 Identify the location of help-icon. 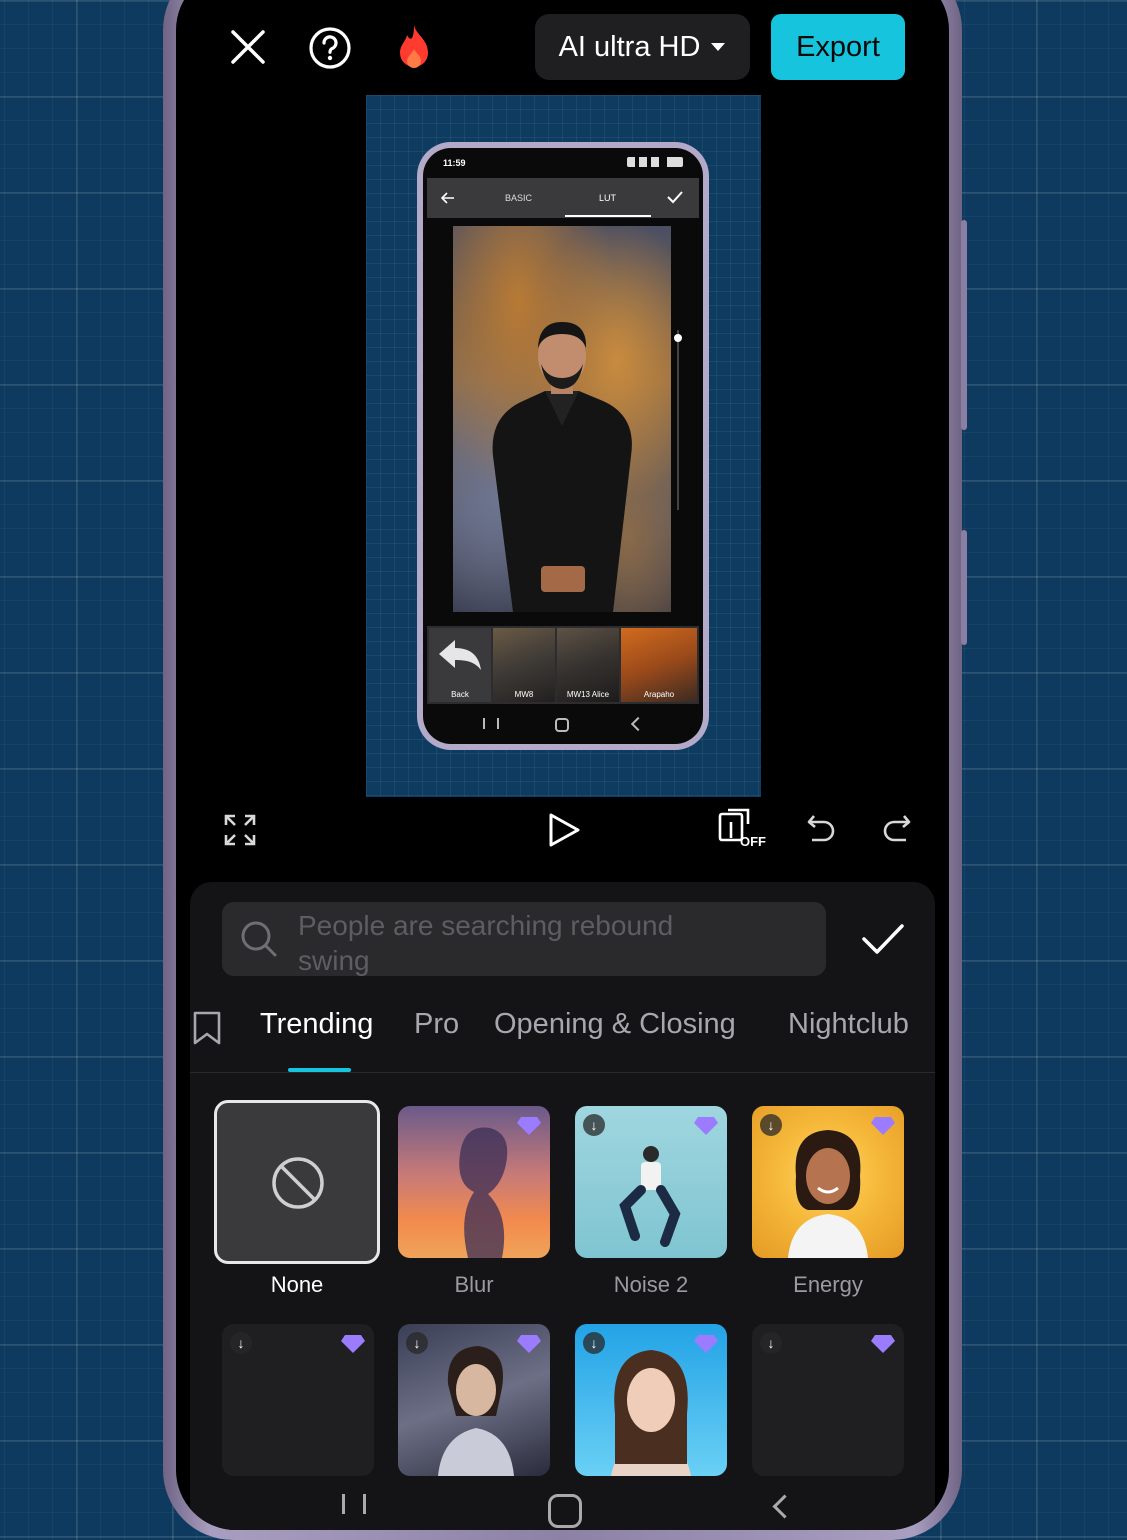
(330, 48).